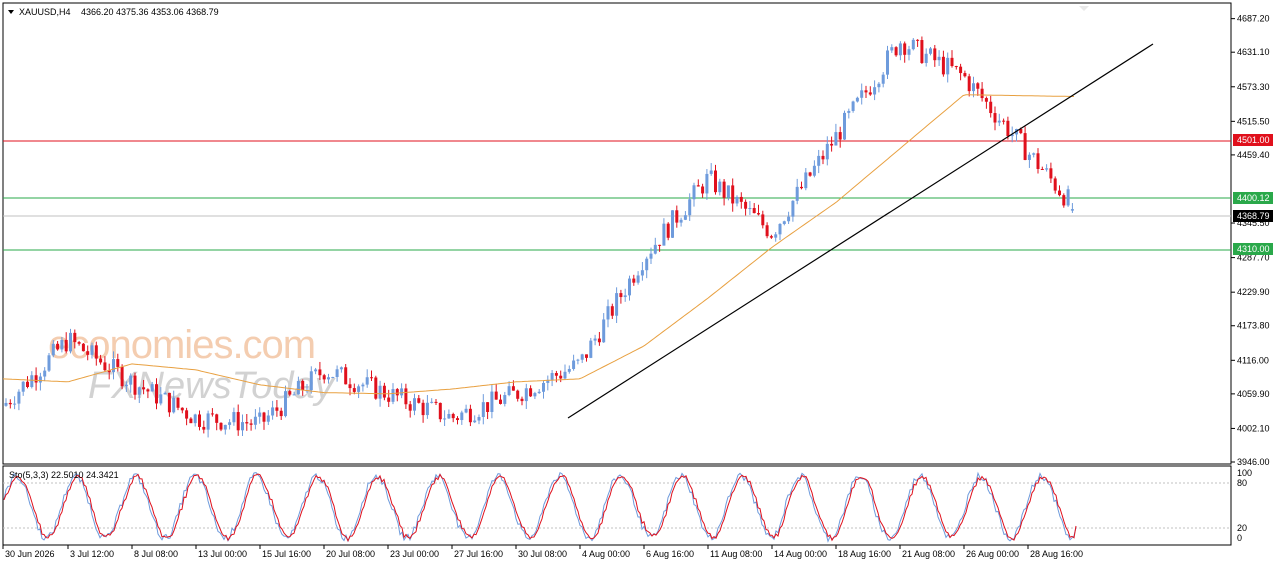 The height and width of the screenshot is (567, 1280). I want to click on price-tick-label: 4173.80, so click(1253, 326).